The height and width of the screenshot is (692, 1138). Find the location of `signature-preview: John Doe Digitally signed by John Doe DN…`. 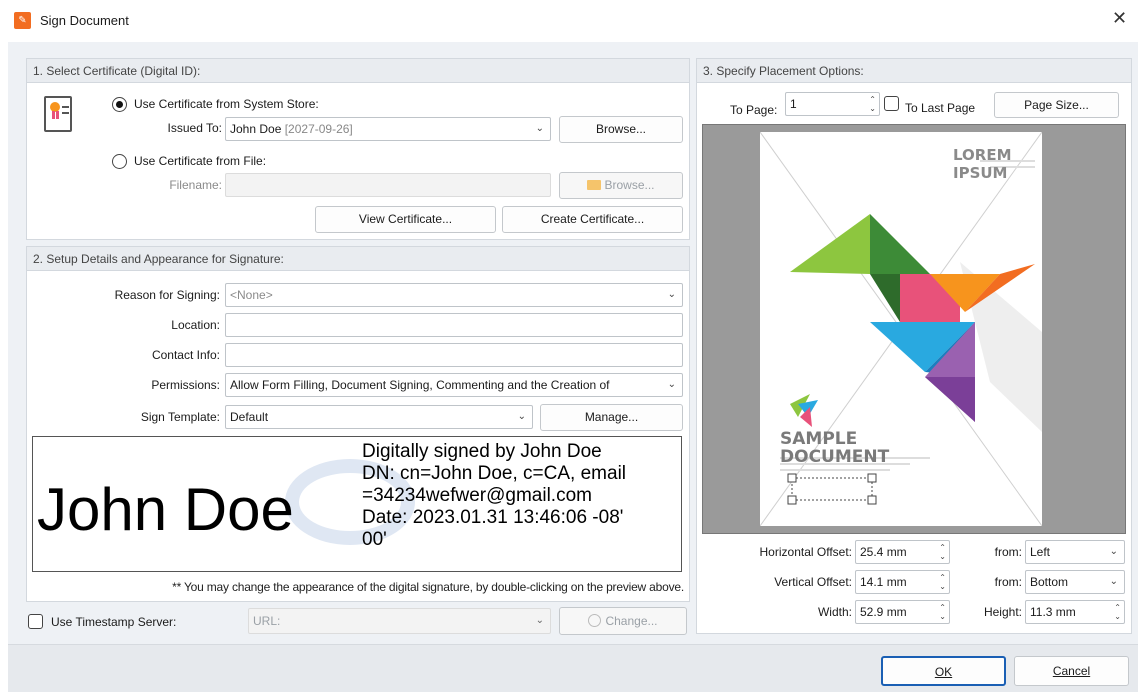

signature-preview: John Doe Digitally signed by John Doe DN… is located at coordinates (357, 504).